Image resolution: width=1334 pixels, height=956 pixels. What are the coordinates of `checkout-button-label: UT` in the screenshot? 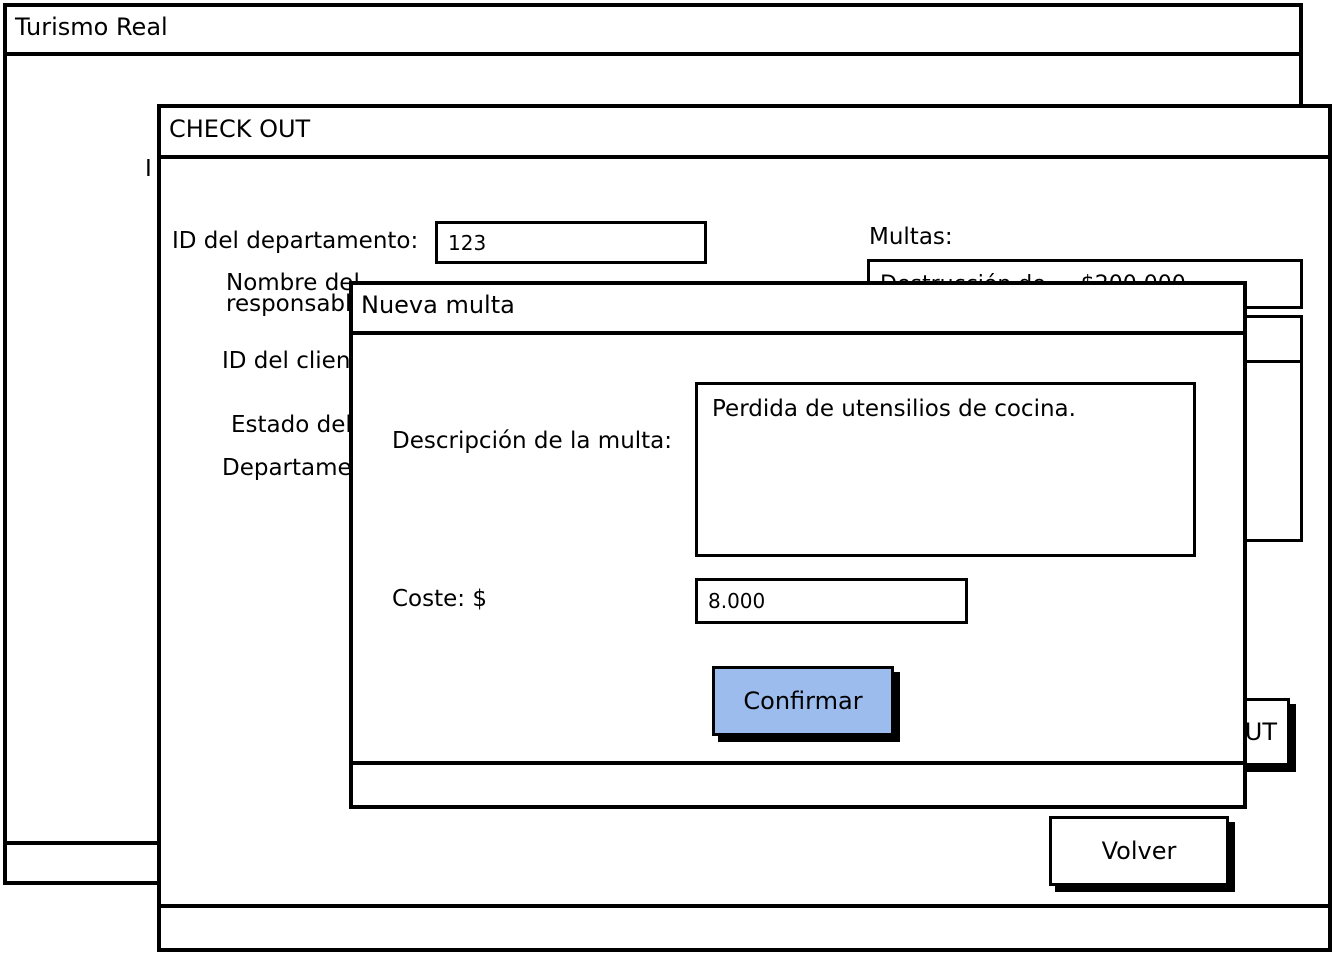 It's located at (1260, 732).